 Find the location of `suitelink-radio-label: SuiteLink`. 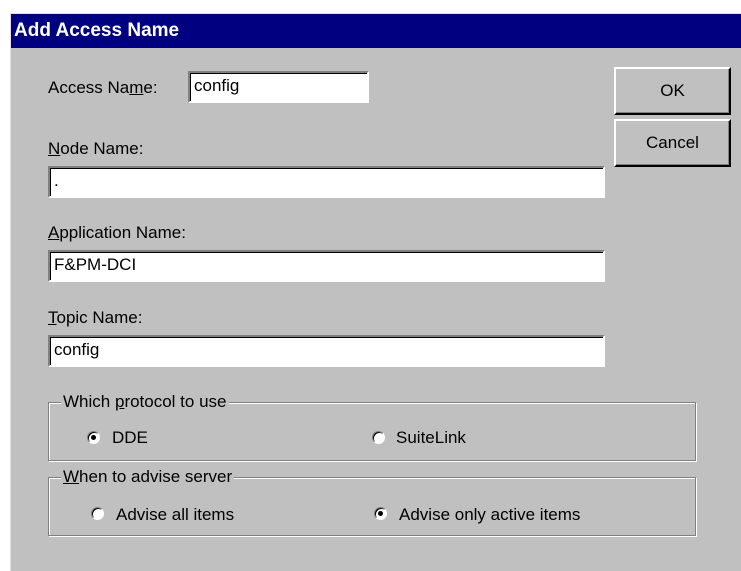

suitelink-radio-label: SuiteLink is located at coordinates (431, 438).